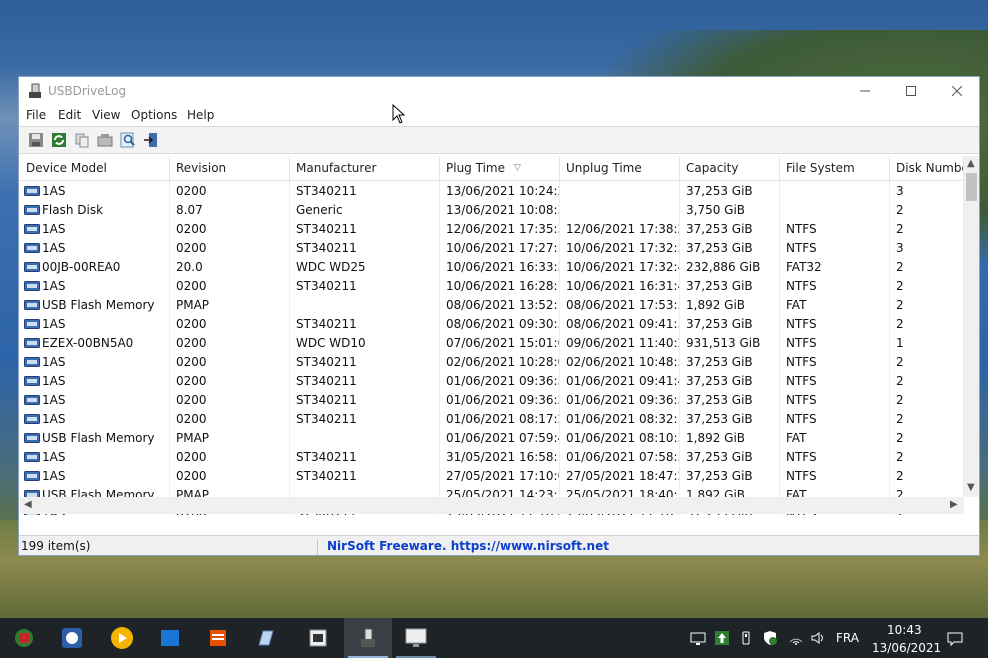  Describe the element at coordinates (500, 380) in the screenshot. I see `table-cell-plug-time: 01/06/2021 09:36:51` at that location.